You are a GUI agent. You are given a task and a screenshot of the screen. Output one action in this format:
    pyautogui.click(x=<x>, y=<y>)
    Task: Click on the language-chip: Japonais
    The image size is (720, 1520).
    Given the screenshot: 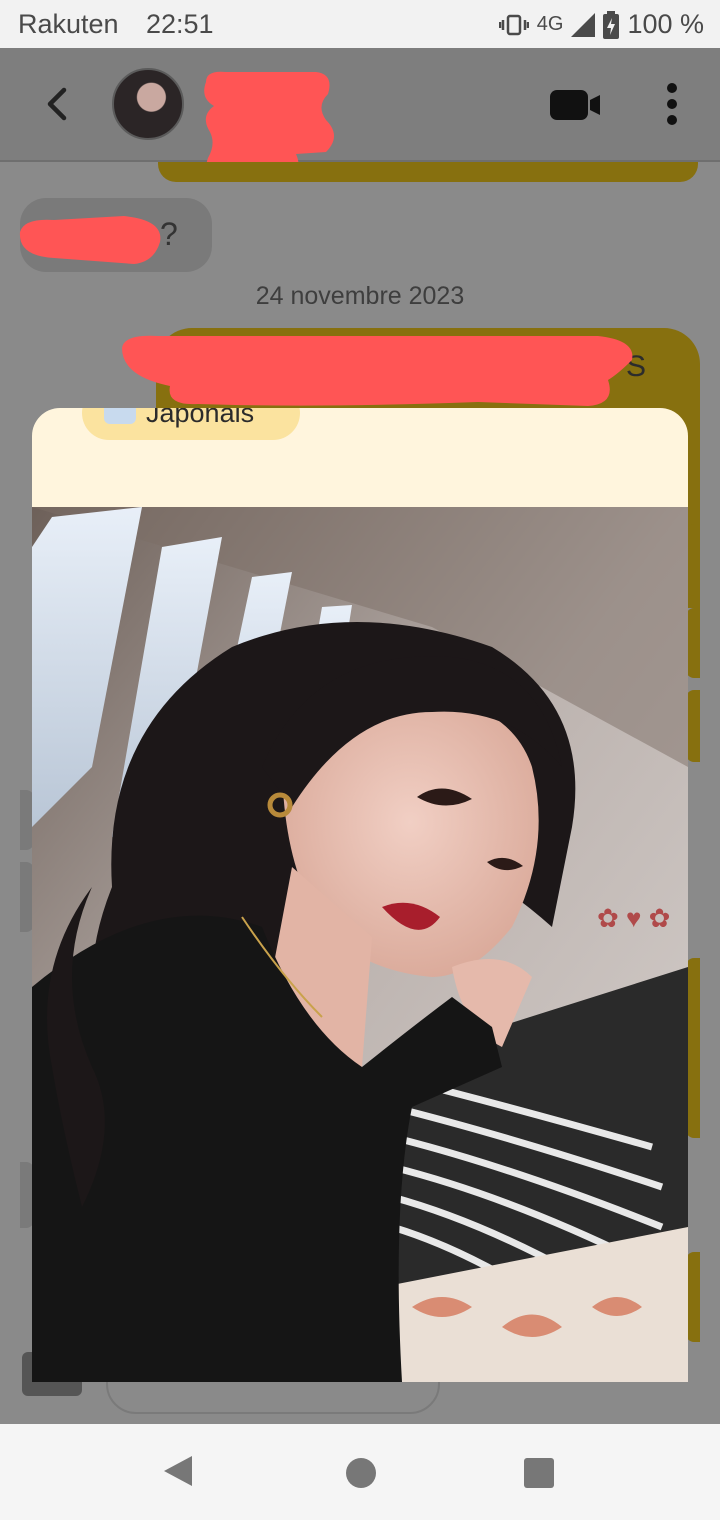 What is the action you would take?
    pyautogui.click(x=191, y=424)
    